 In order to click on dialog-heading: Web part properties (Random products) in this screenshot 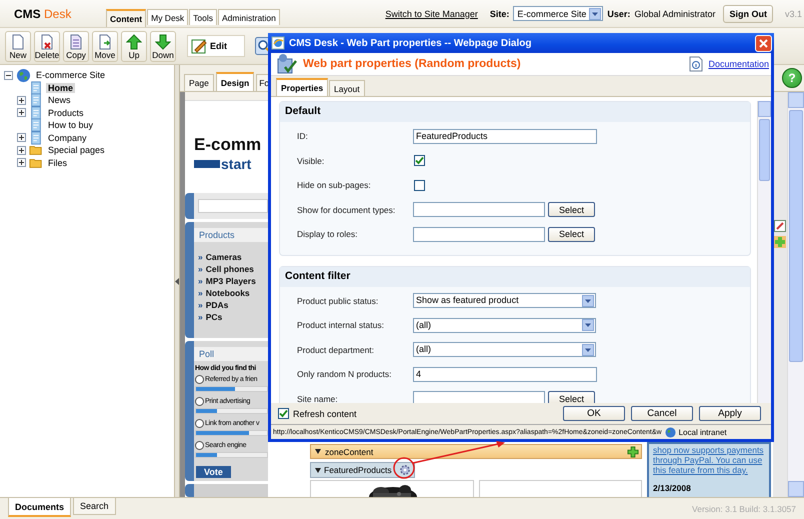, I will do `click(412, 64)`.